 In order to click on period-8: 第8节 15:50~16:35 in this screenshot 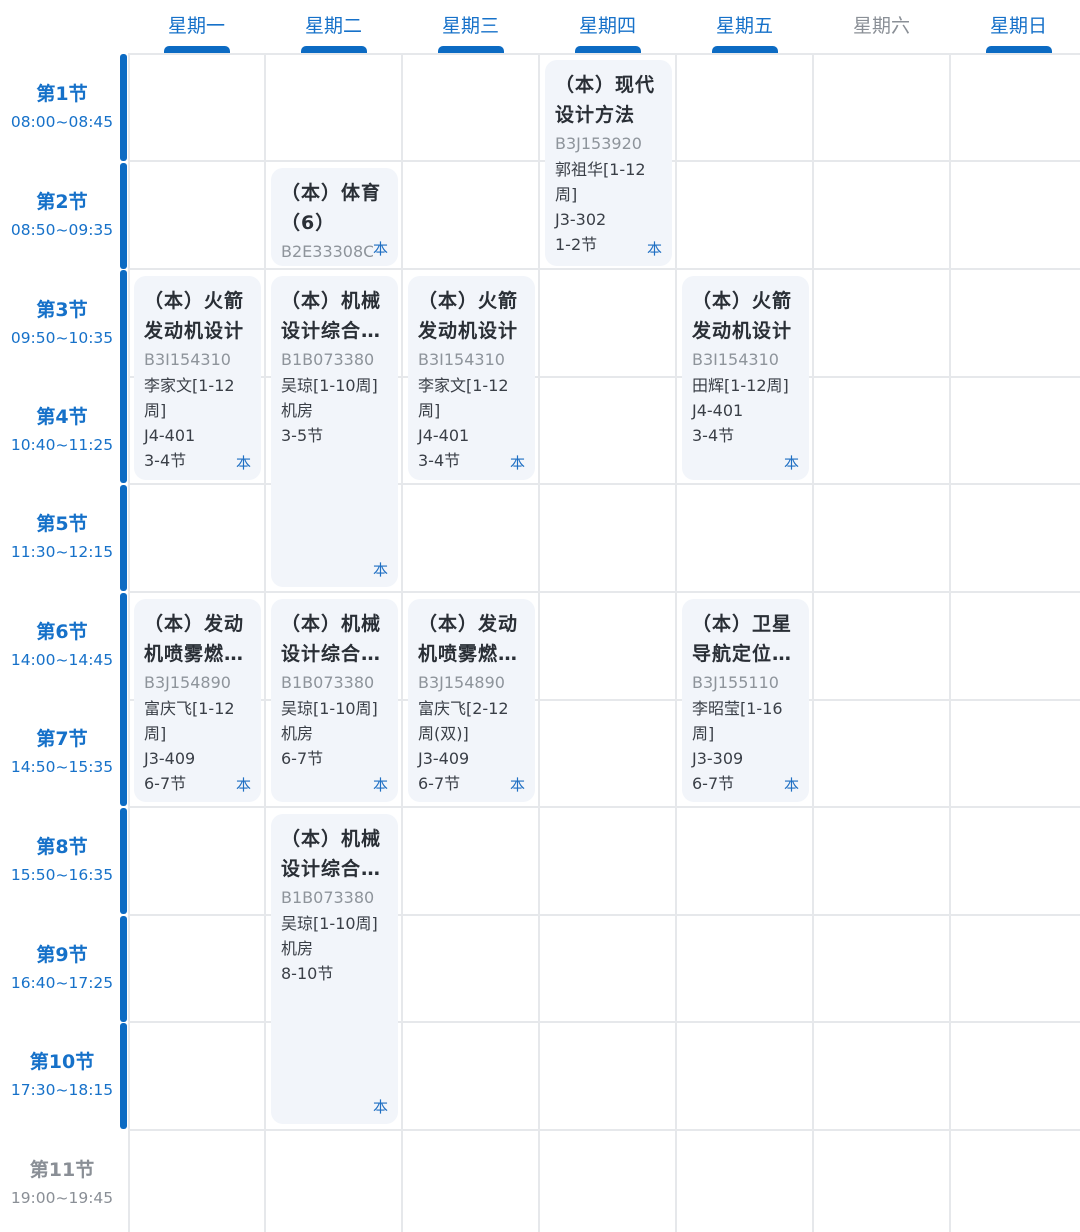, I will do `click(62, 860)`.